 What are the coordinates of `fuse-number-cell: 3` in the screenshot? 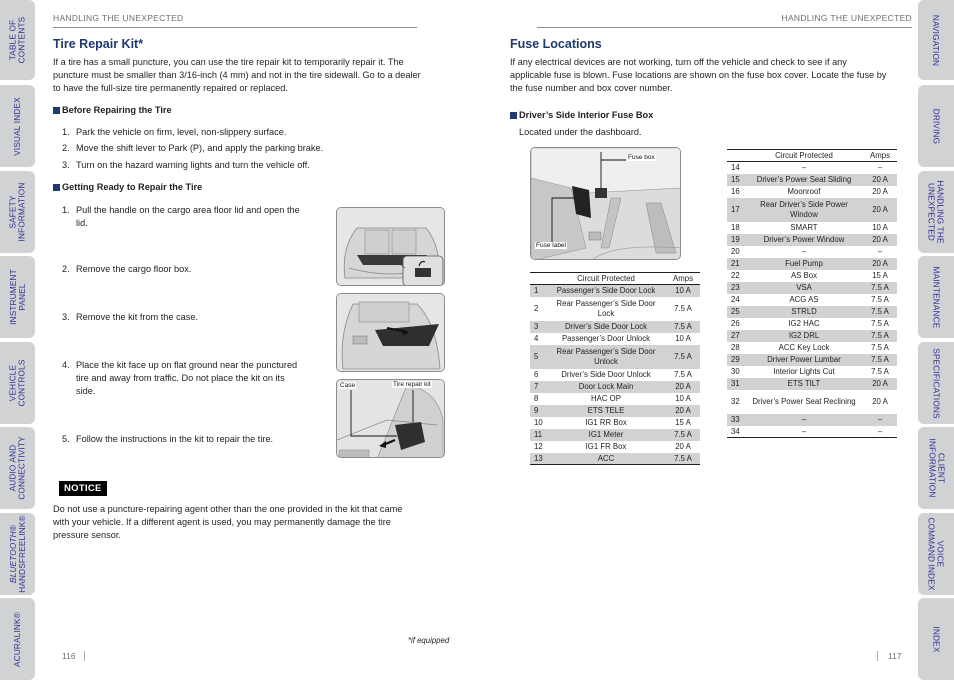 It's located at (538, 326).